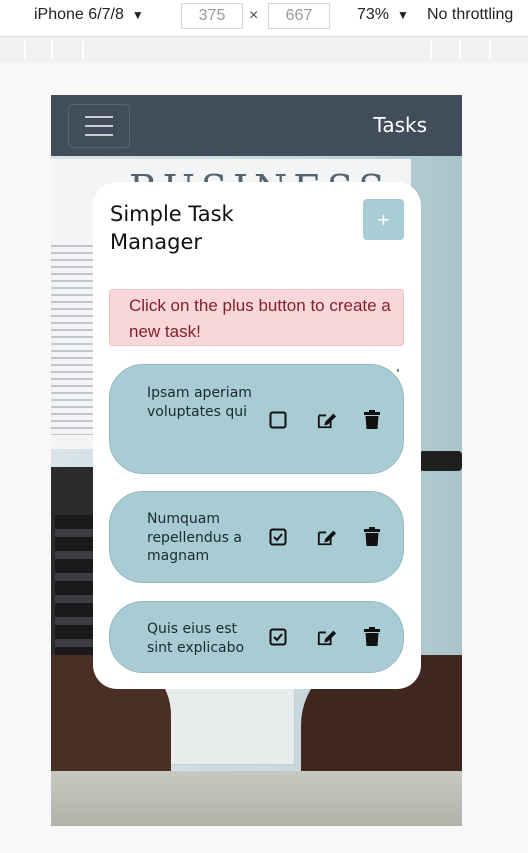 This screenshot has height=853, width=528. I want to click on zoom-select: 73% ▼, so click(383, 15).